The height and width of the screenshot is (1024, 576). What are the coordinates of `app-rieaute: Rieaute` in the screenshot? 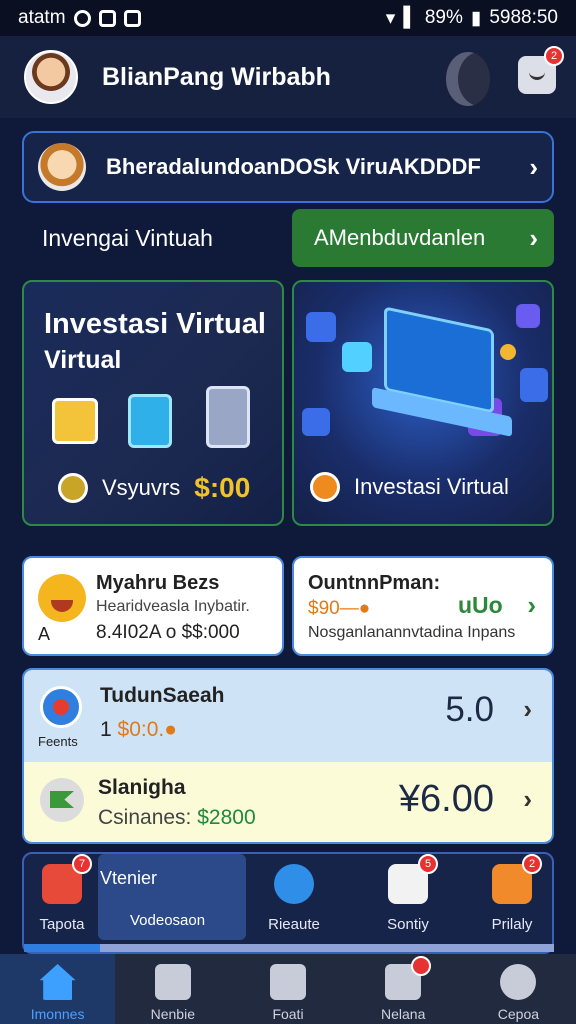 It's located at (294, 898).